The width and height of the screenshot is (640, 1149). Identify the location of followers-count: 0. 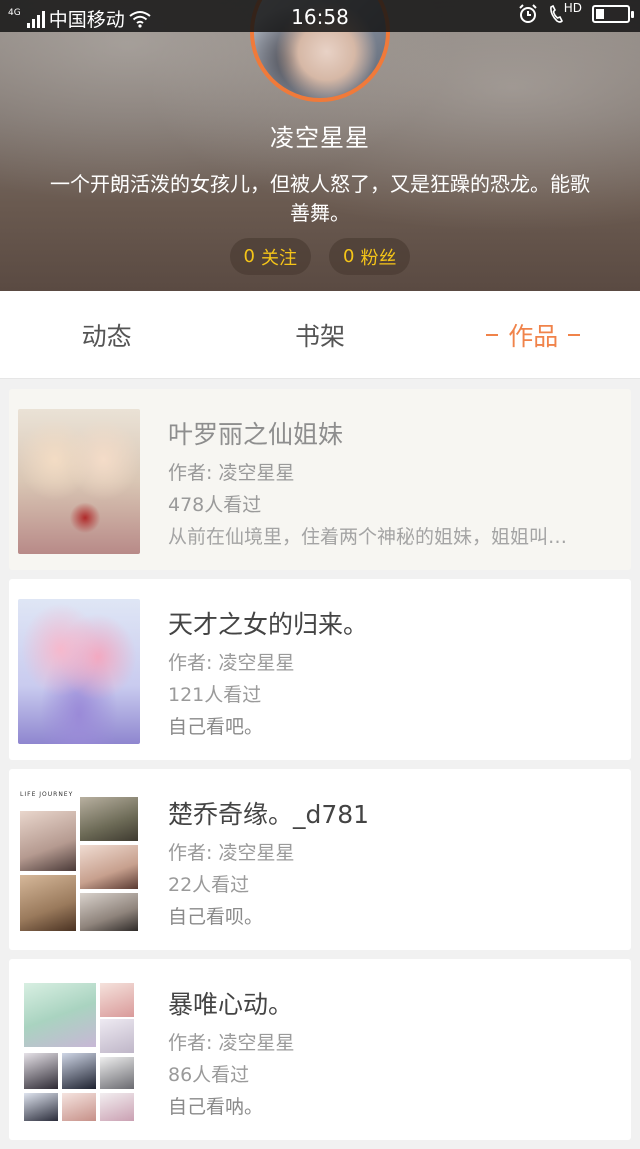
(349, 256).